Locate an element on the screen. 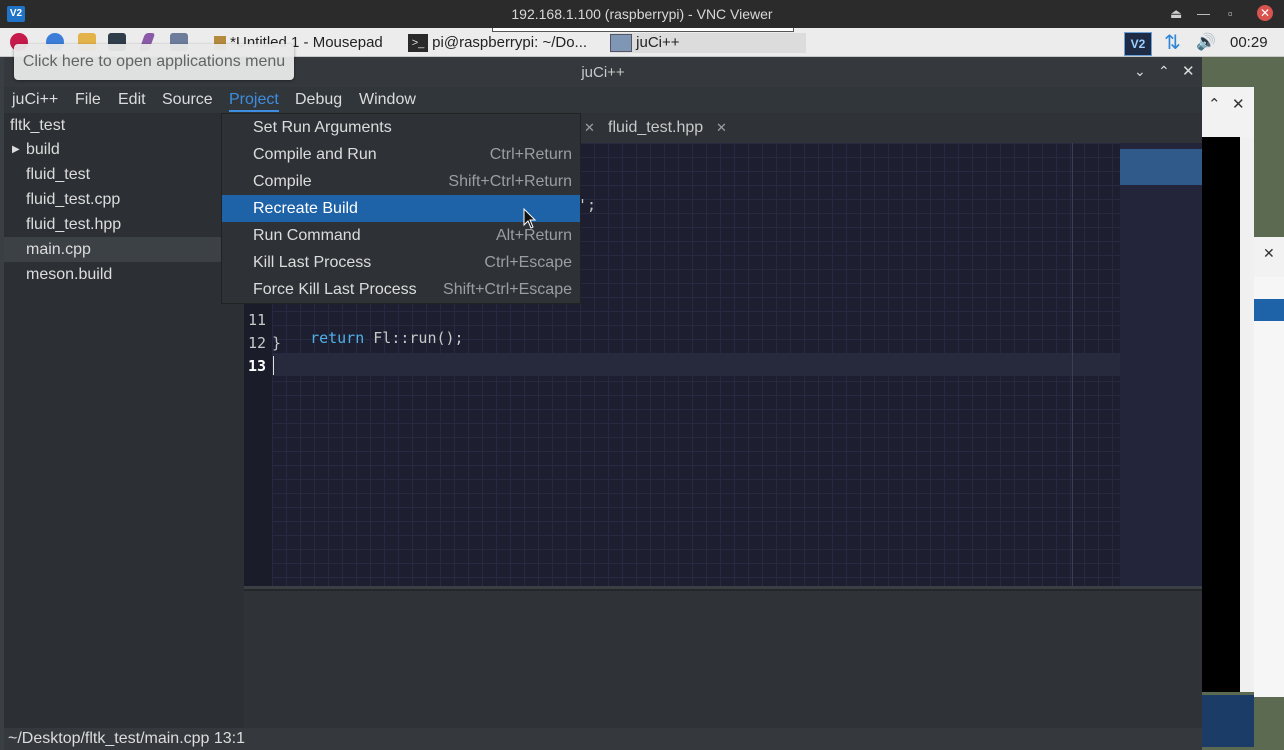  menu-project: Project is located at coordinates (254, 101).